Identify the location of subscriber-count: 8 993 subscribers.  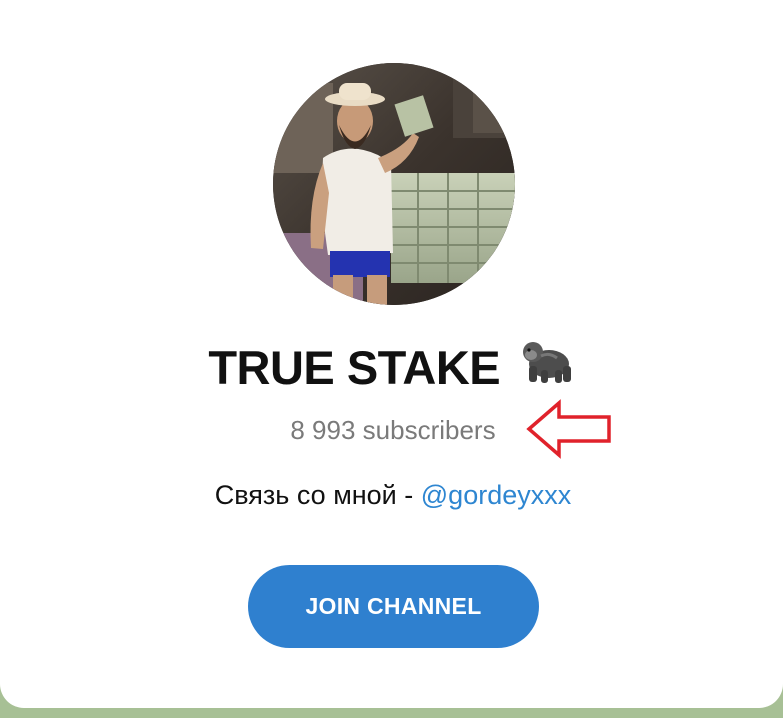
(393, 430).